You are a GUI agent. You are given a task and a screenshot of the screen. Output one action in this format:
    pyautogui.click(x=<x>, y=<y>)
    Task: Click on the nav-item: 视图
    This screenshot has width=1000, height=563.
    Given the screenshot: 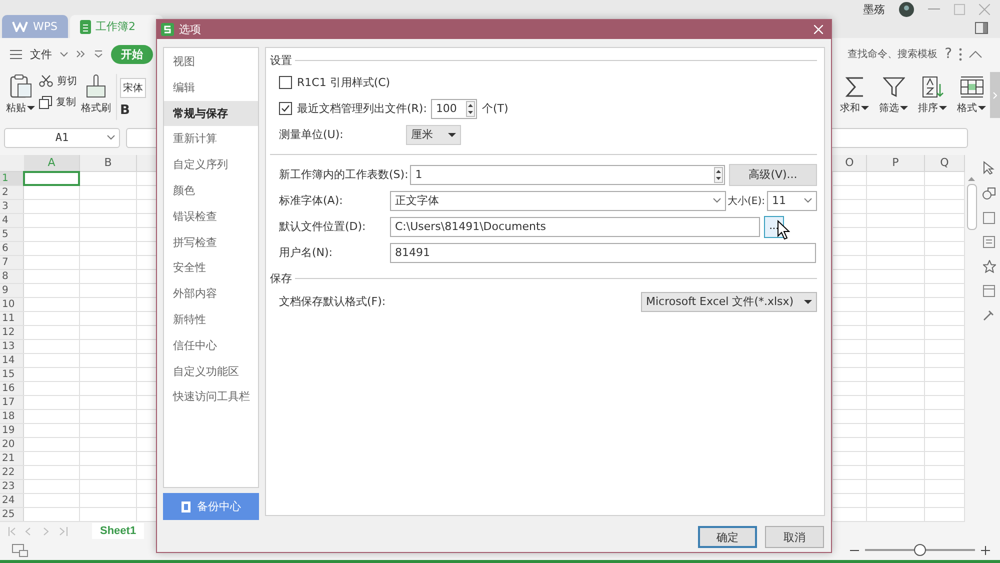 What is the action you would take?
    pyautogui.click(x=211, y=62)
    